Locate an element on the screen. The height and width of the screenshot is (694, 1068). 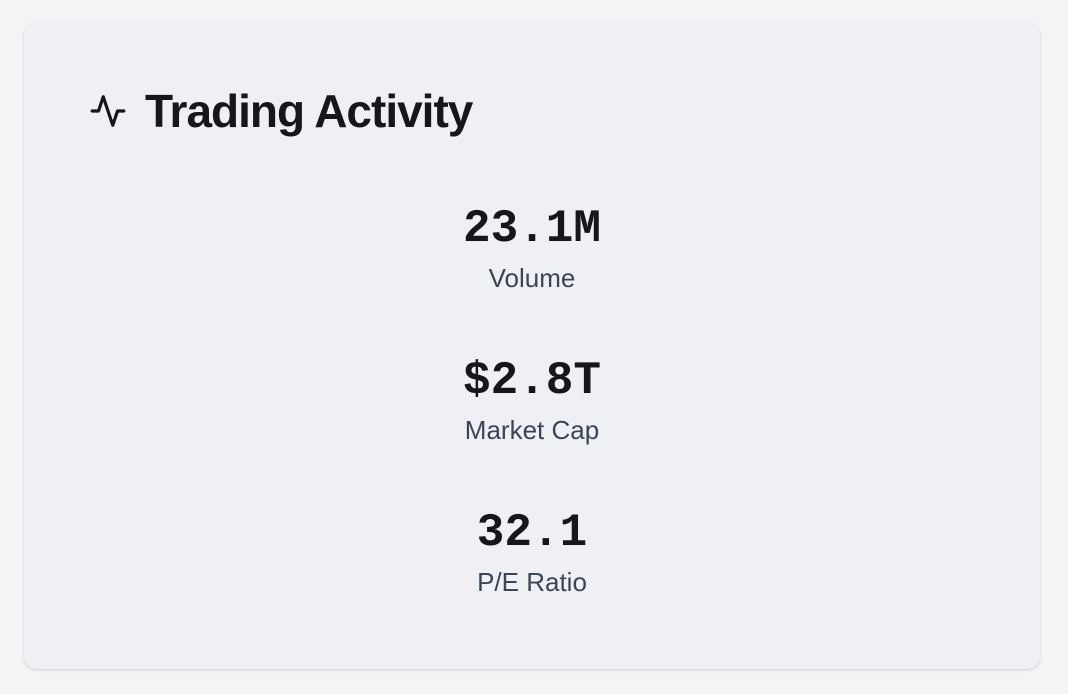
metric-label: P/E Ratio is located at coordinates (532, 582).